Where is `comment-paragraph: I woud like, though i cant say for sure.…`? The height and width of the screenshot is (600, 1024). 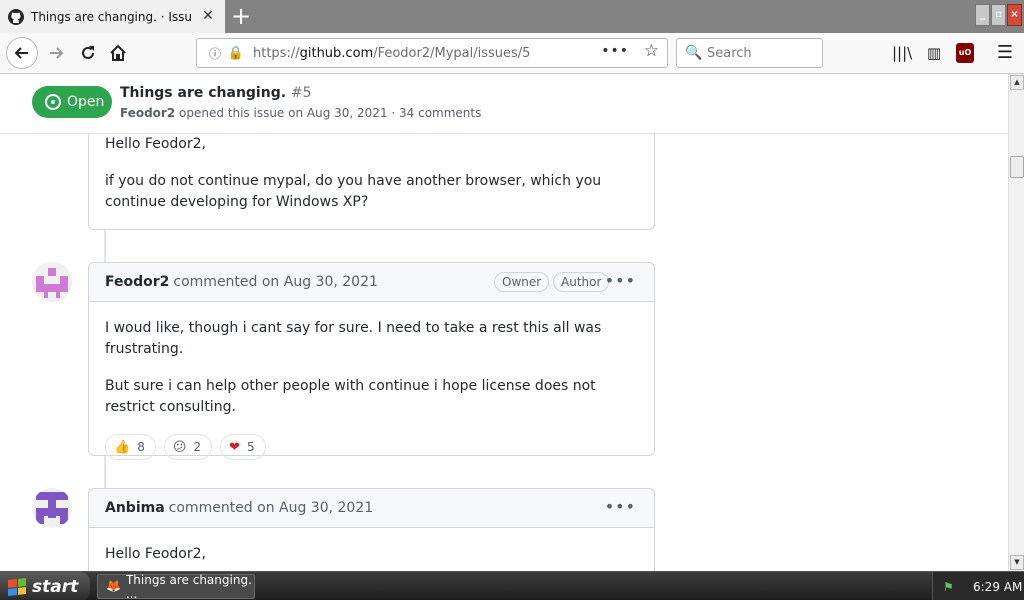 comment-paragraph: I woud like, though i cant say for sure.… is located at coordinates (353, 338).